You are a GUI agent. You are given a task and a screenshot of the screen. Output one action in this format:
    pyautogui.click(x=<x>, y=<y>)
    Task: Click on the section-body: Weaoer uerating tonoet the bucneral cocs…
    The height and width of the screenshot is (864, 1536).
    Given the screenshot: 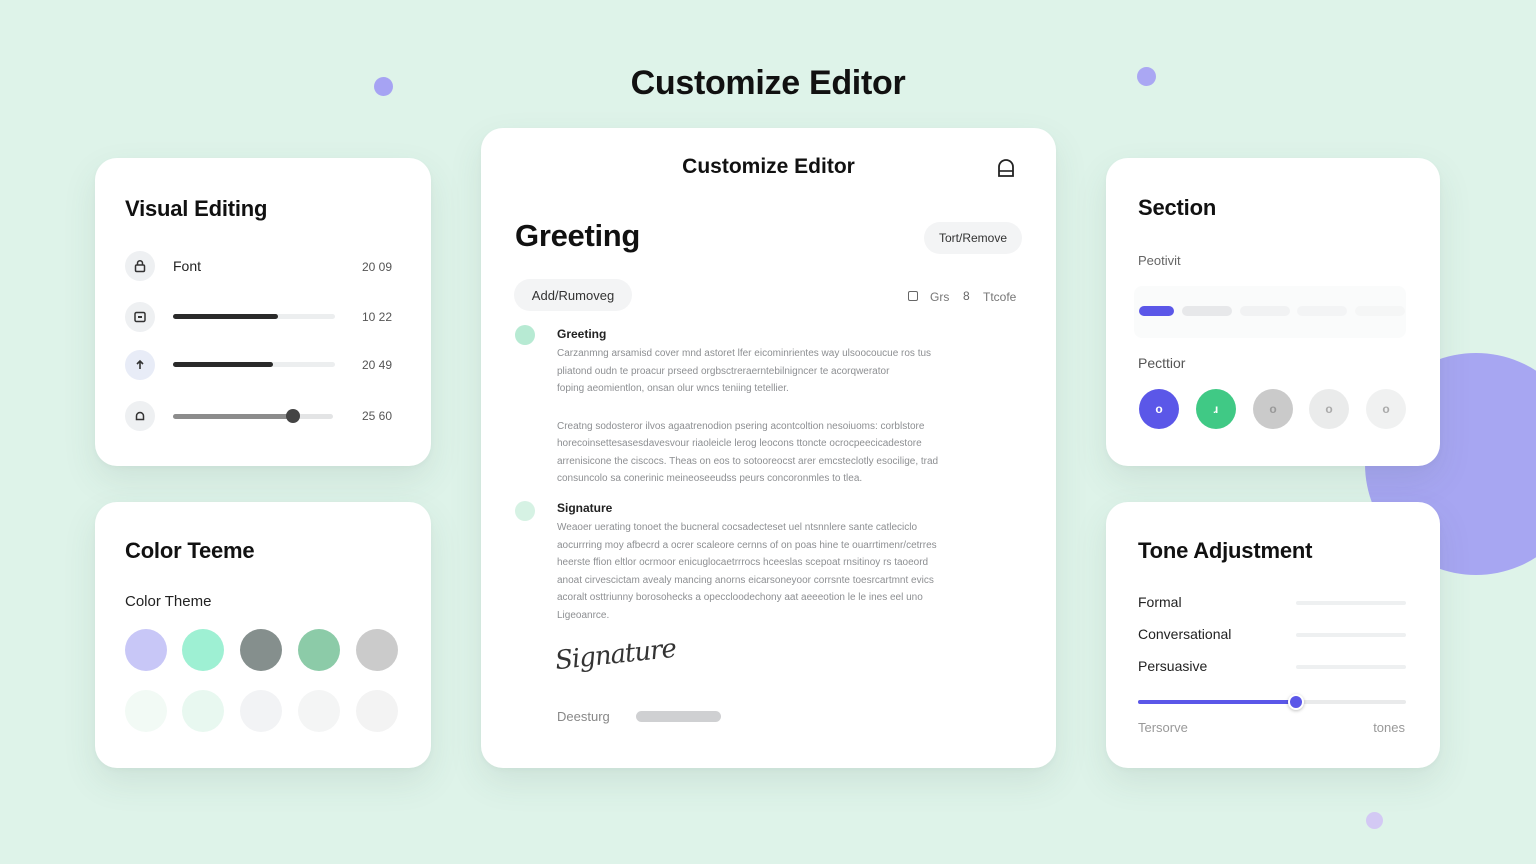 What is the action you would take?
    pyautogui.click(x=777, y=571)
    